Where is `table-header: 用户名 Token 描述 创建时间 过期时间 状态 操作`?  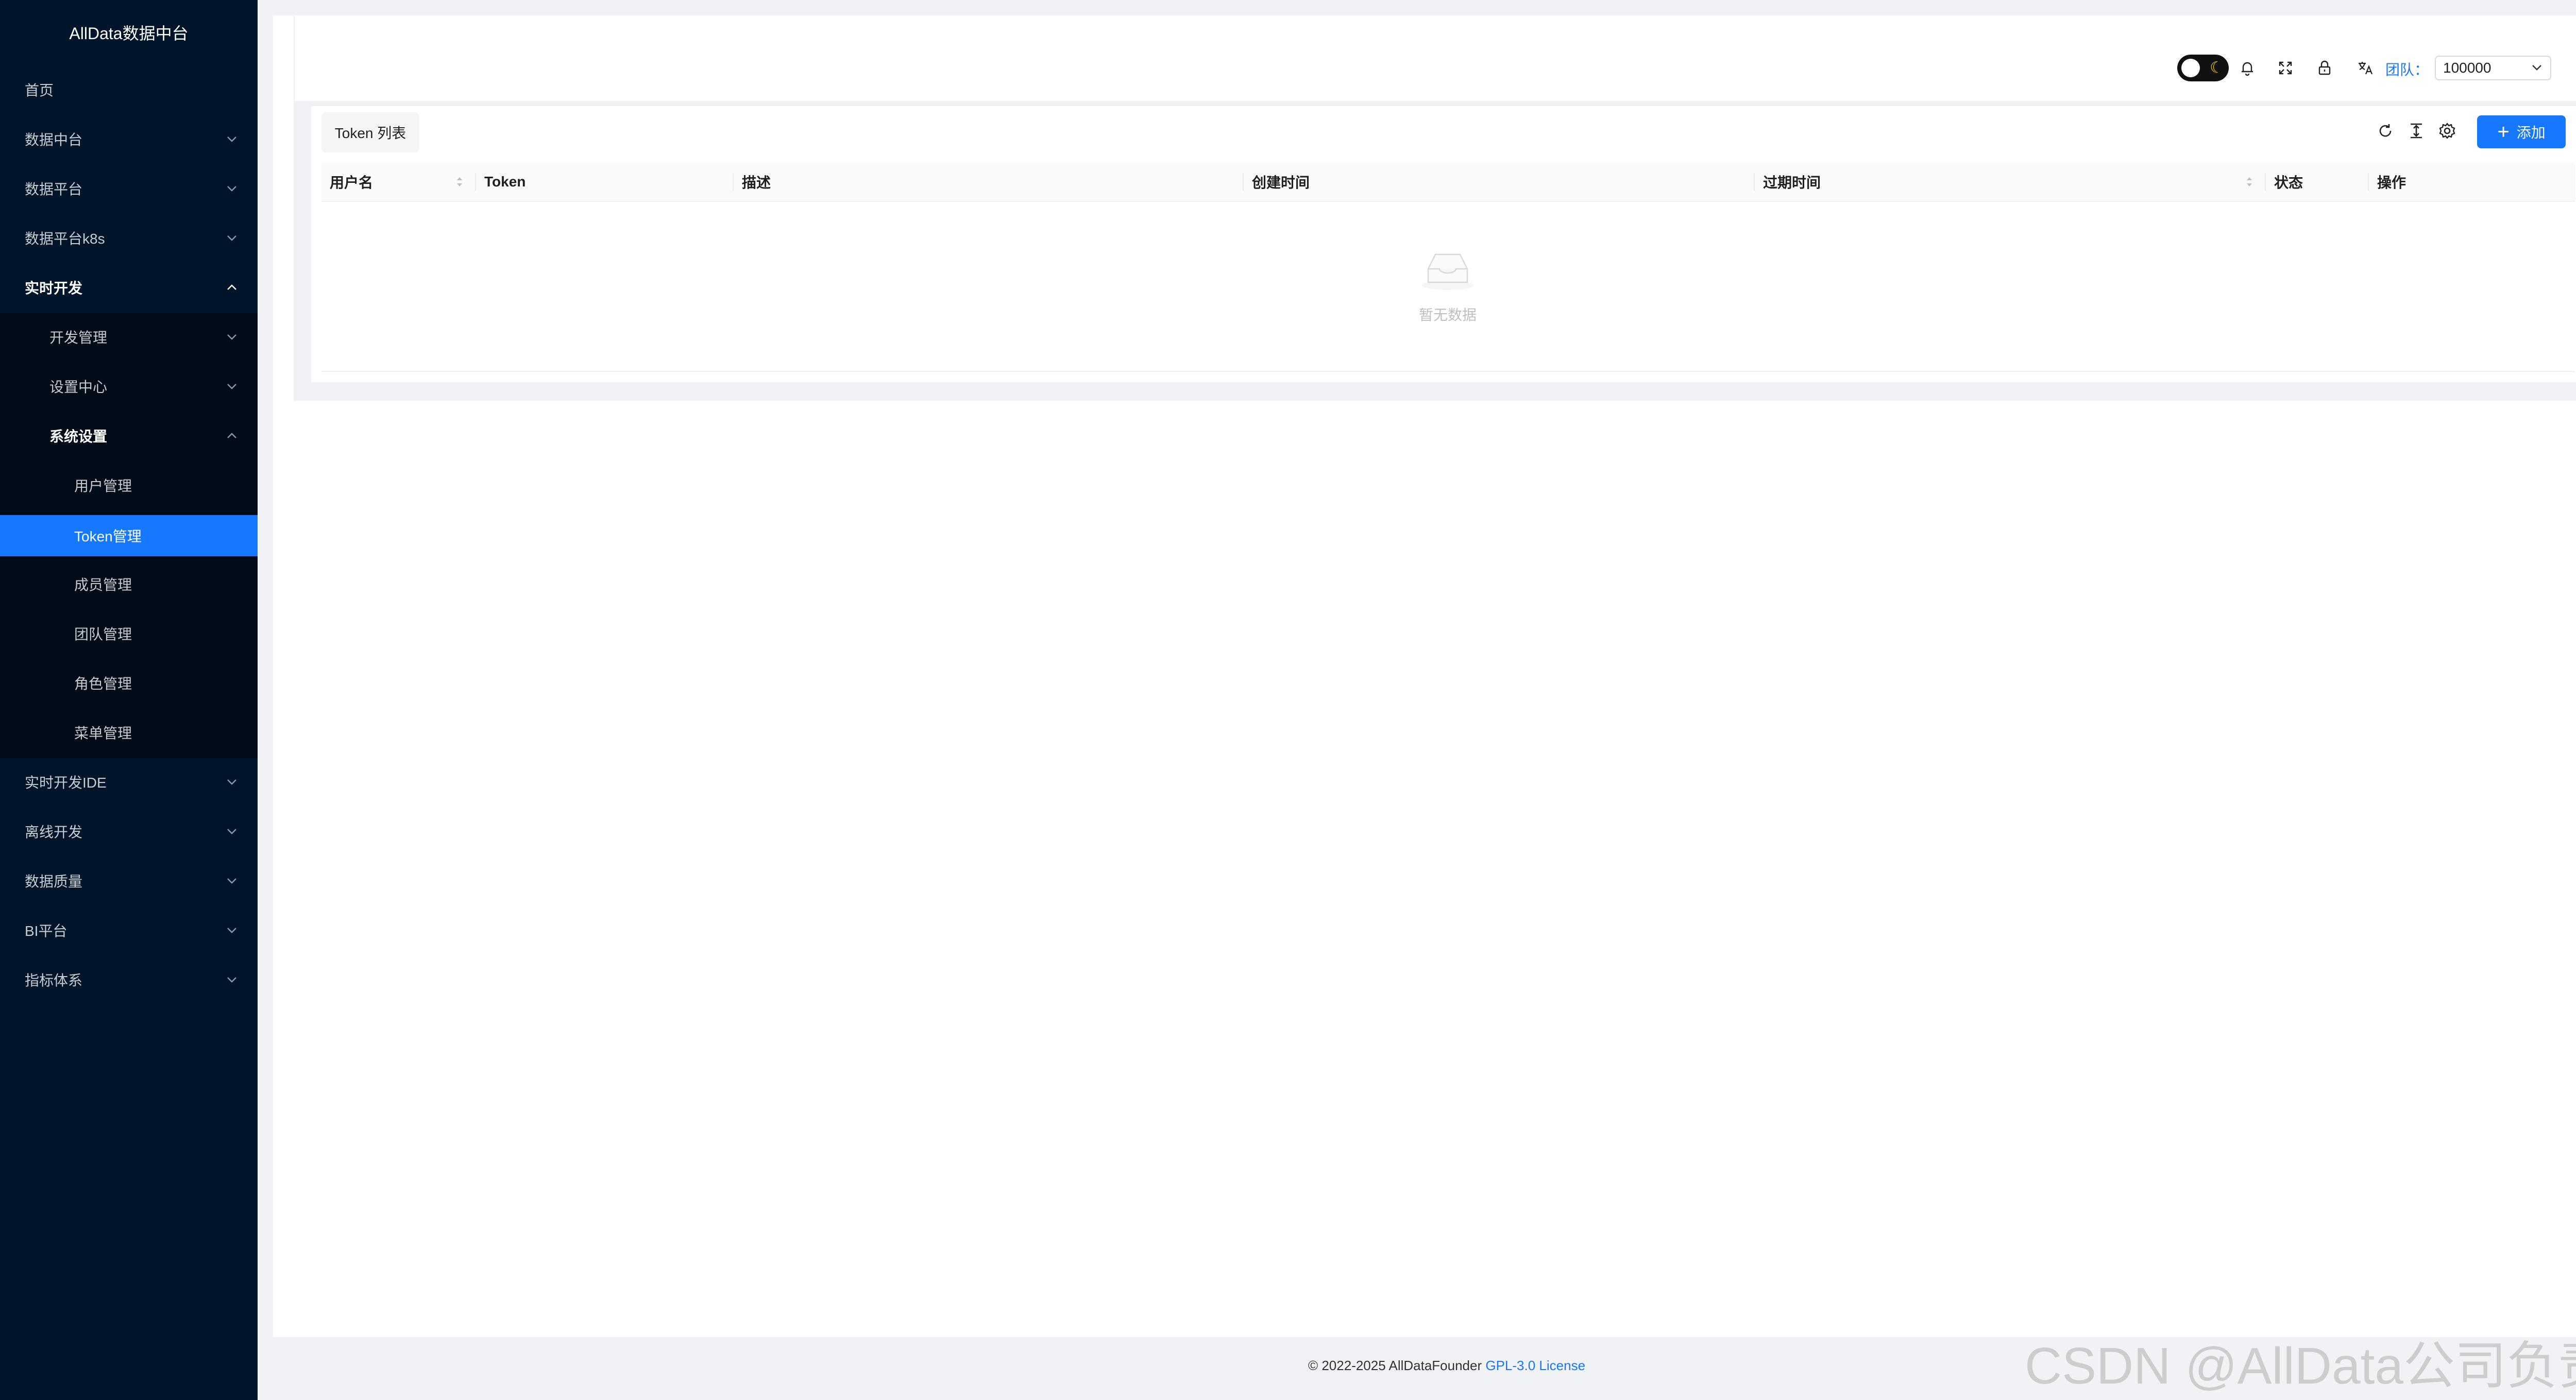
table-header: 用户名 Token 描述 创建时间 过期时间 状态 操作 is located at coordinates (1448, 182).